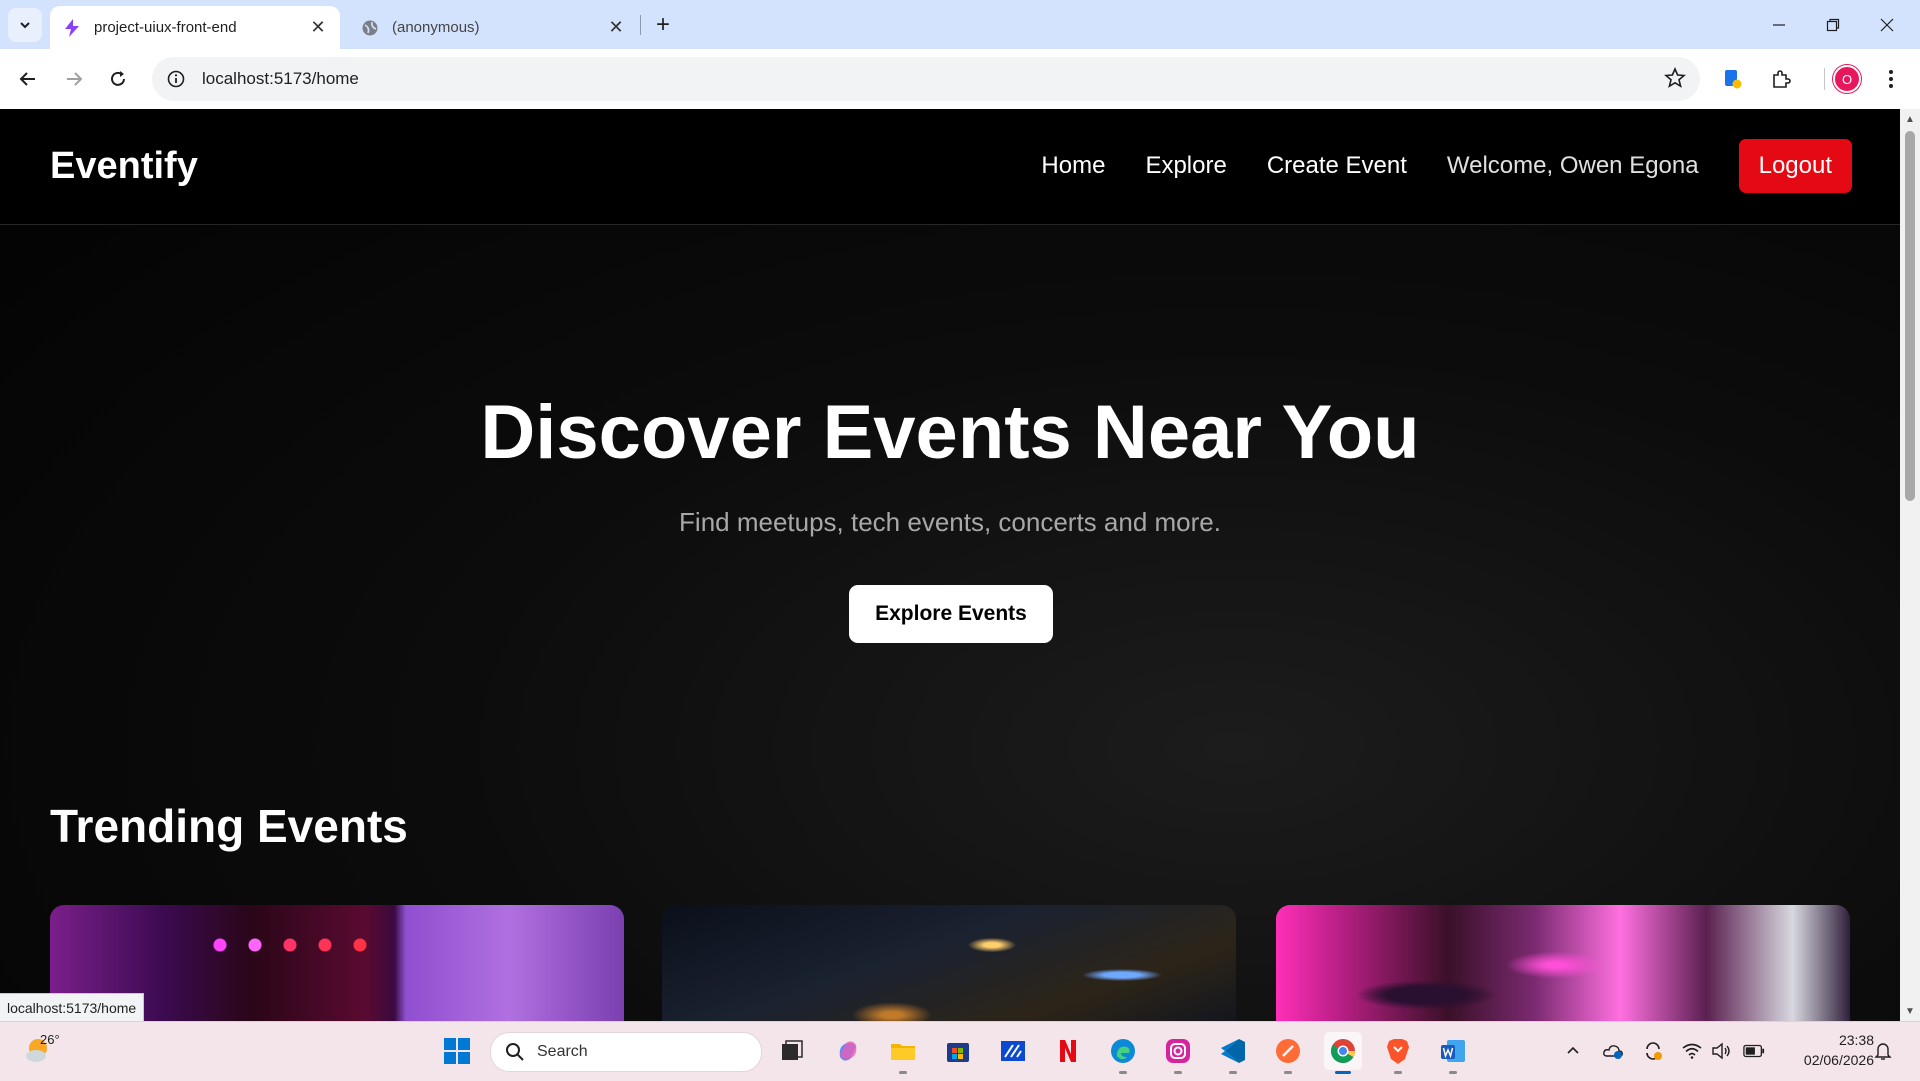 This screenshot has width=1920, height=1081. I want to click on sync-icon, so click(1653, 1051).